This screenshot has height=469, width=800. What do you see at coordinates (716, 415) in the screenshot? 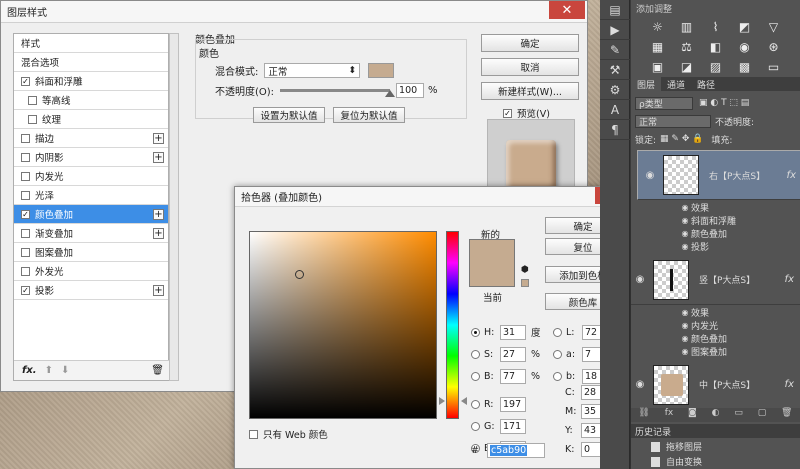
I see `adjustment-layer-icon: ◐` at bounding box center [716, 415].